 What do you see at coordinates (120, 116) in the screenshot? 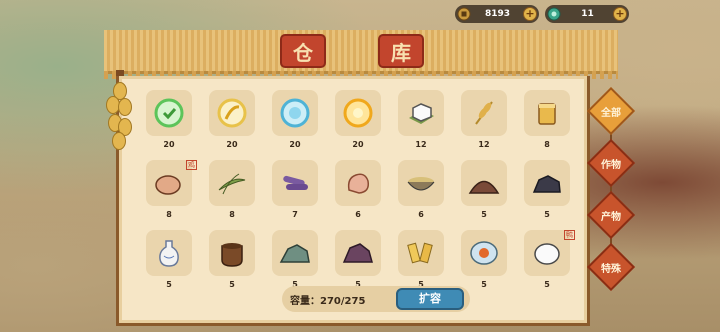
I see `garlic-decoration` at bounding box center [120, 116].